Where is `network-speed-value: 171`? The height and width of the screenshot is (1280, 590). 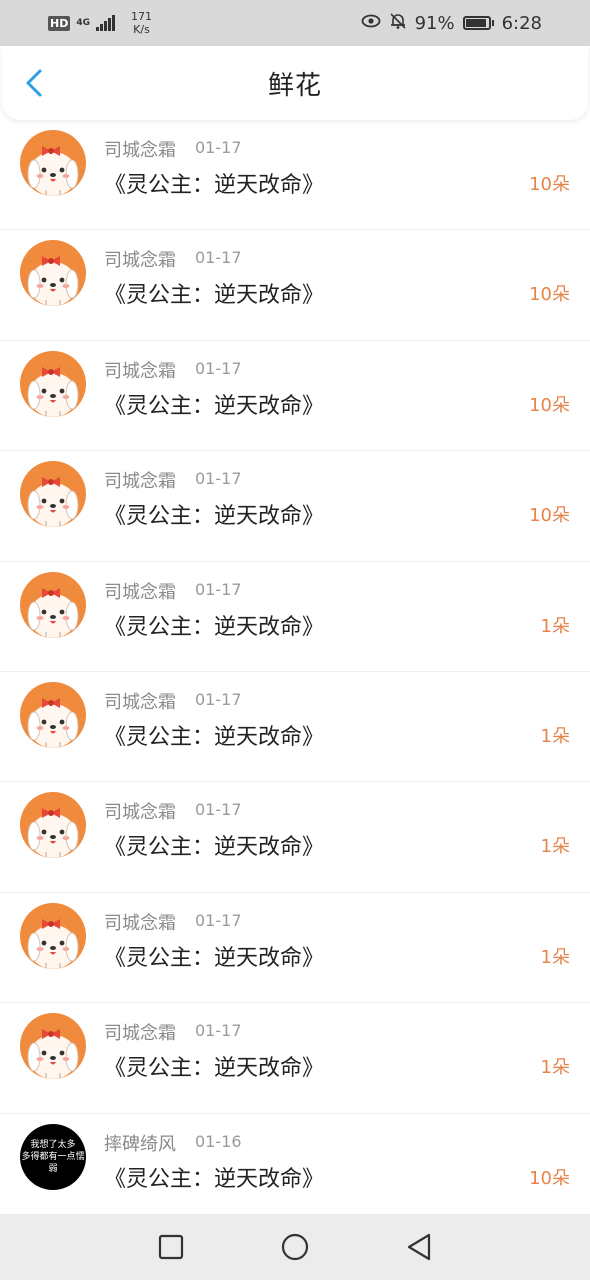 network-speed-value: 171 is located at coordinates (141, 16).